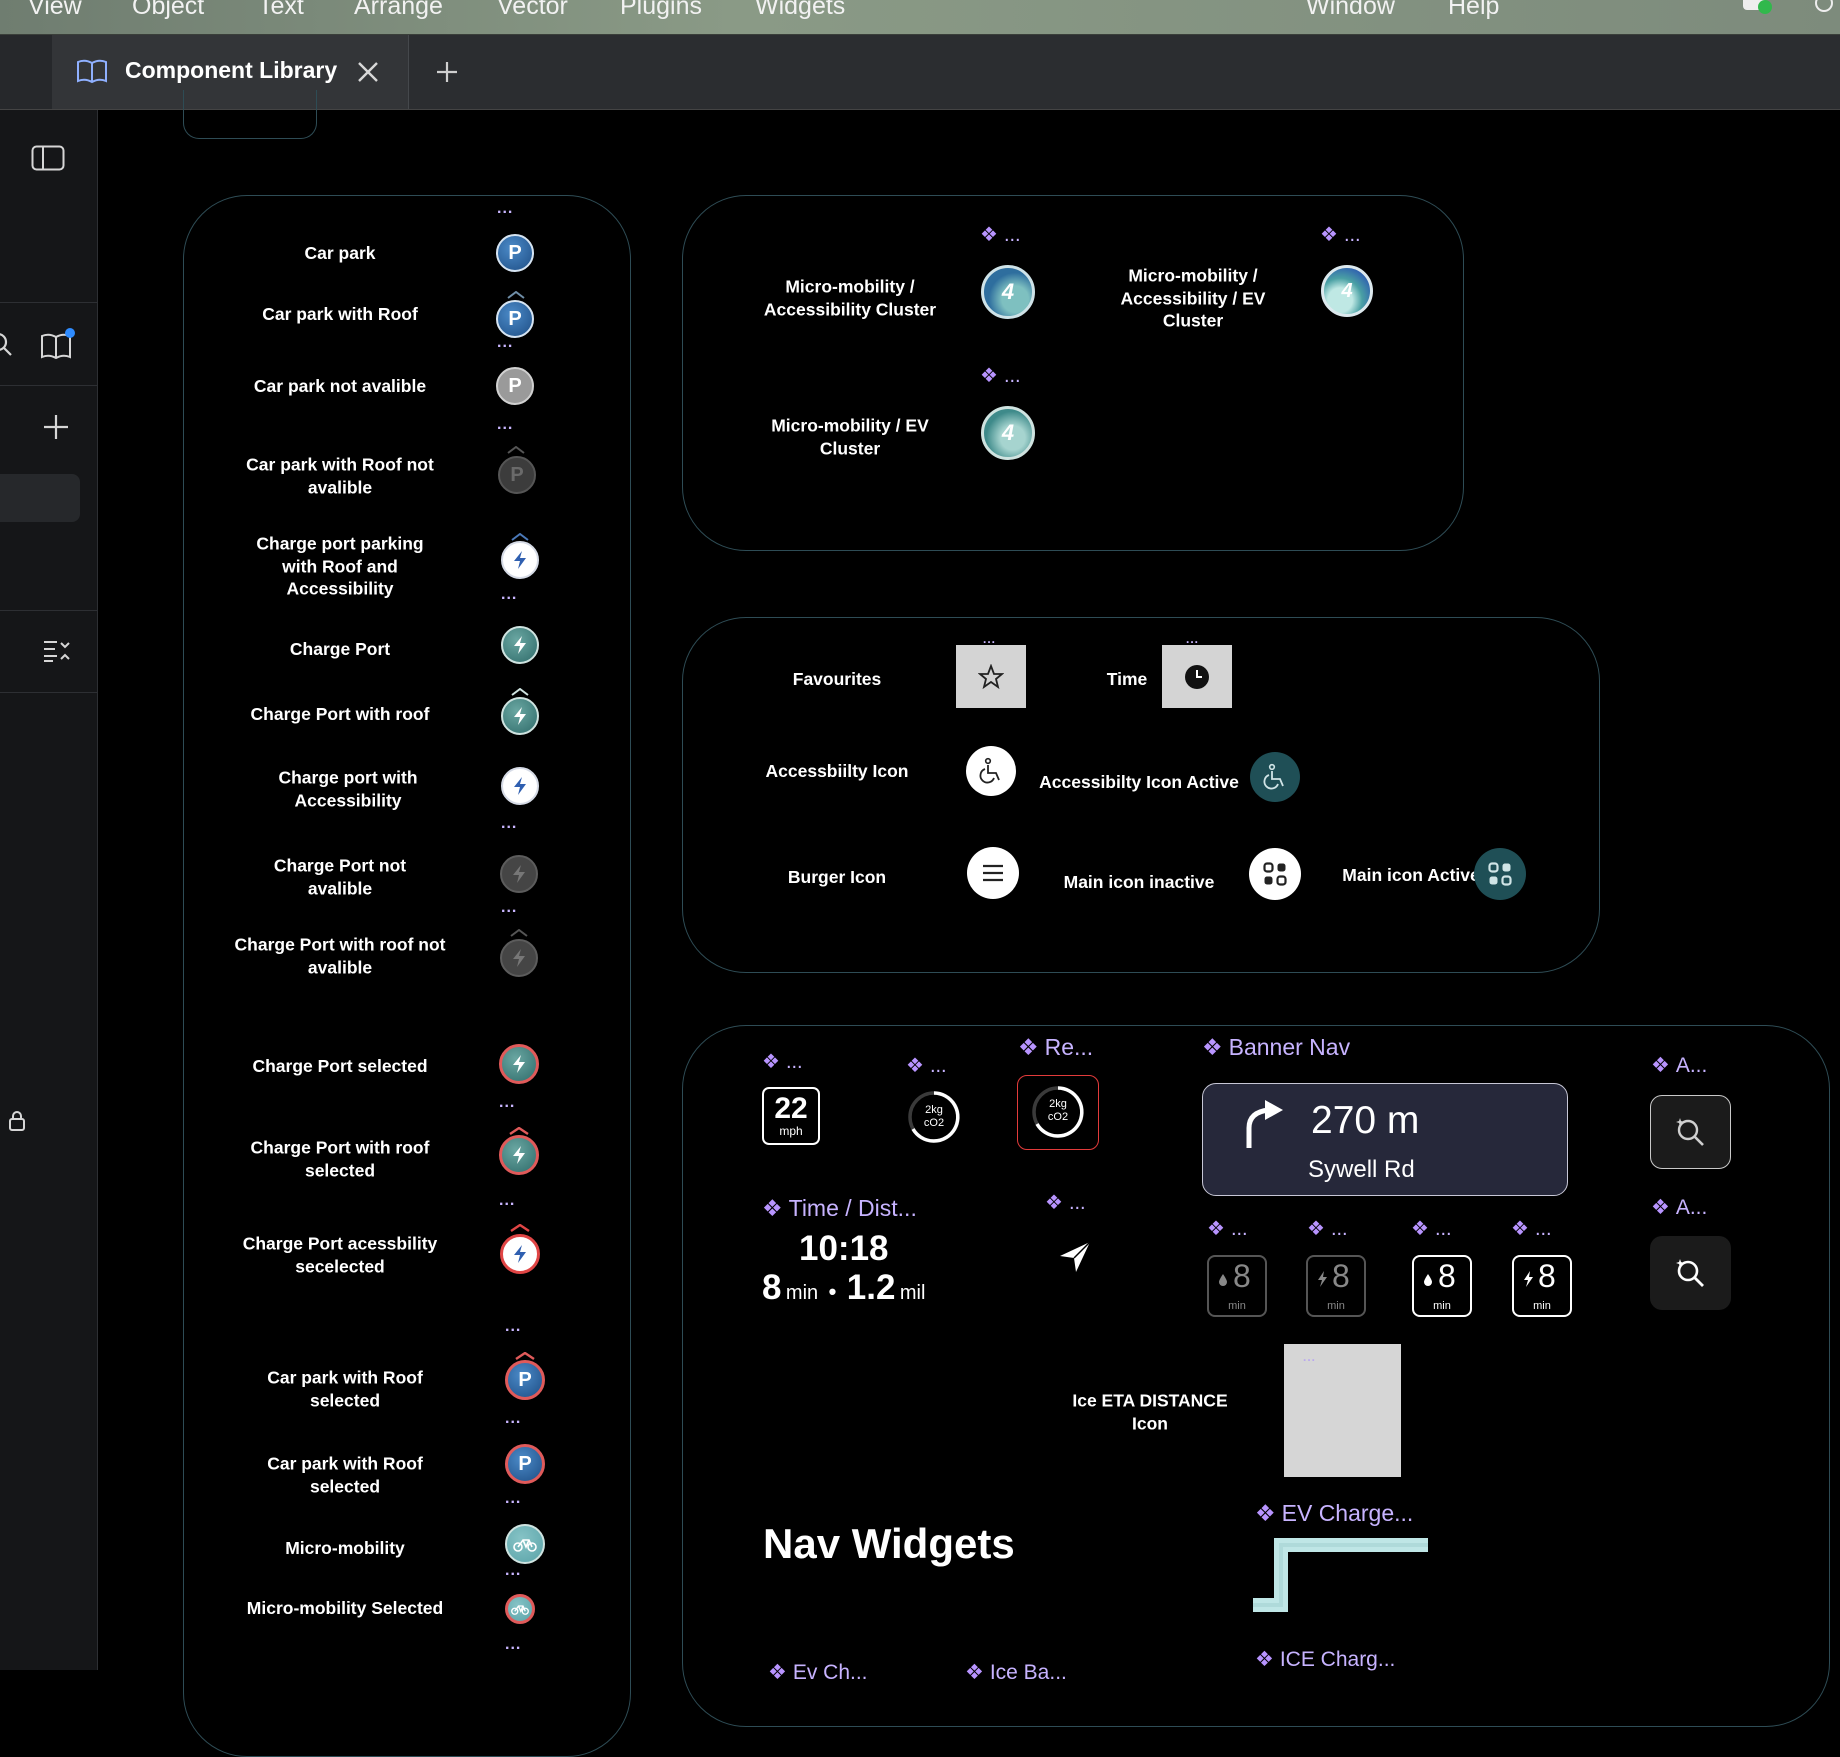 This screenshot has height=1757, width=1840. I want to click on close-icon, so click(368, 72).